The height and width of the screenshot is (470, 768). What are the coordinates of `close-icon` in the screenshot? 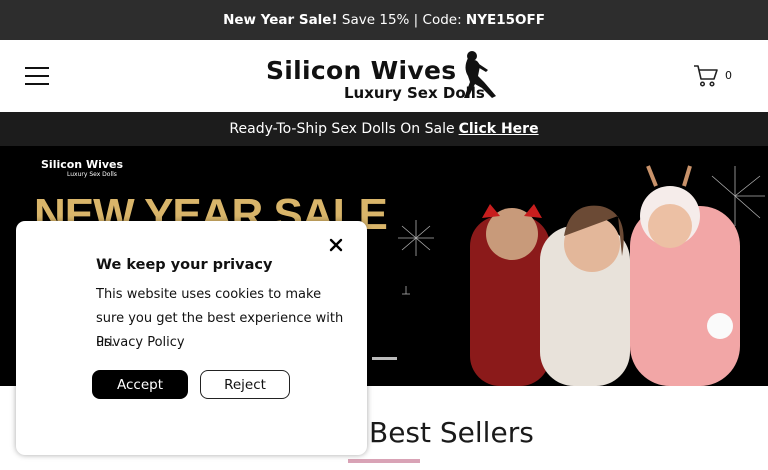 It's located at (336, 245).